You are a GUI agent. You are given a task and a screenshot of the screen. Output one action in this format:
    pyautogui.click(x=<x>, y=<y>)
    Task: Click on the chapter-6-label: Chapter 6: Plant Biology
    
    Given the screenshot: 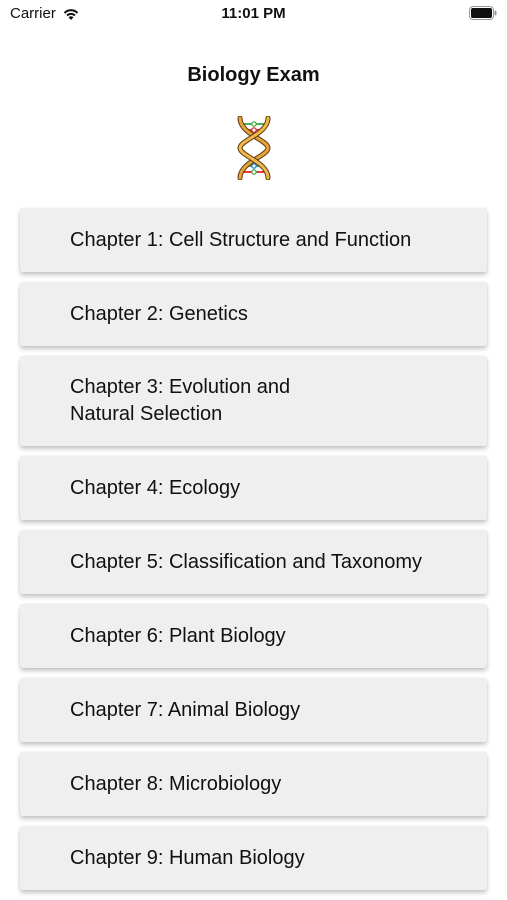 What is the action you would take?
    pyautogui.click(x=178, y=635)
    